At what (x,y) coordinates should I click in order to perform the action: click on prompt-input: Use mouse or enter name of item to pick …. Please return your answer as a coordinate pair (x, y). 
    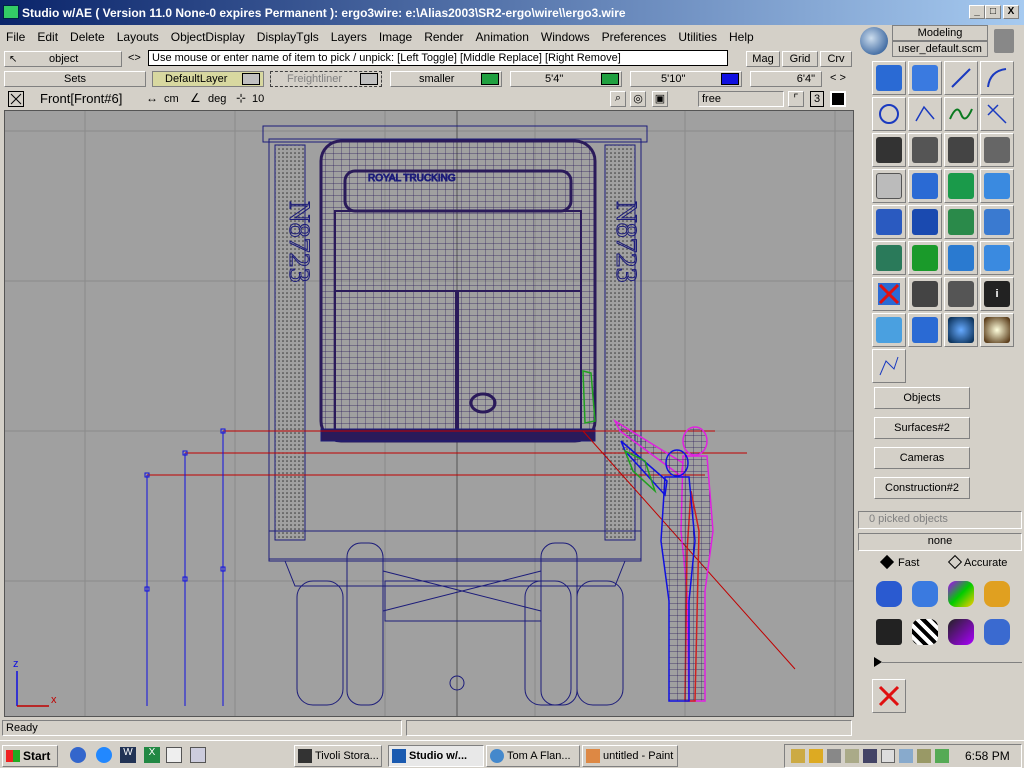
    Looking at the image, I should click on (438, 58).